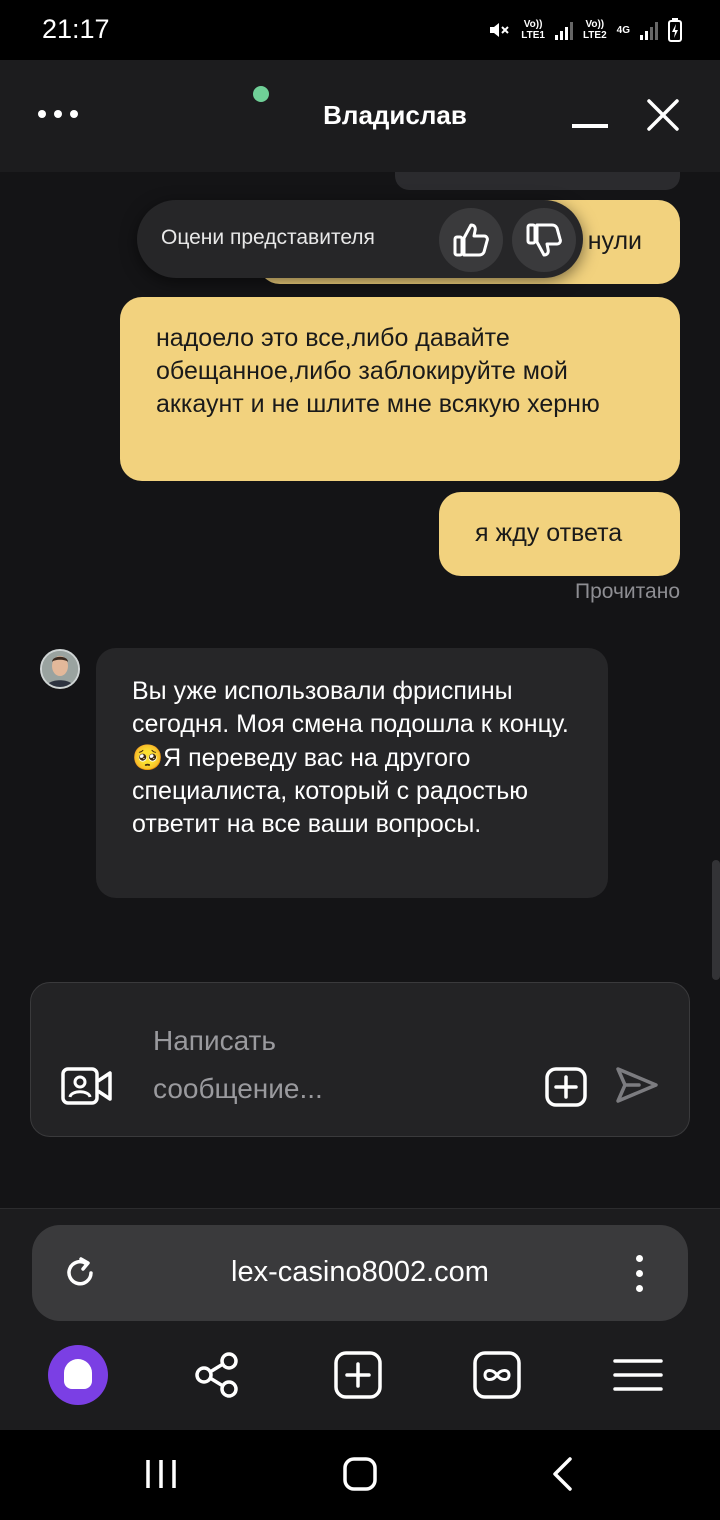 The image size is (720, 1520). I want to click on address-bar: lex-casino8002.com, so click(360, 1273).